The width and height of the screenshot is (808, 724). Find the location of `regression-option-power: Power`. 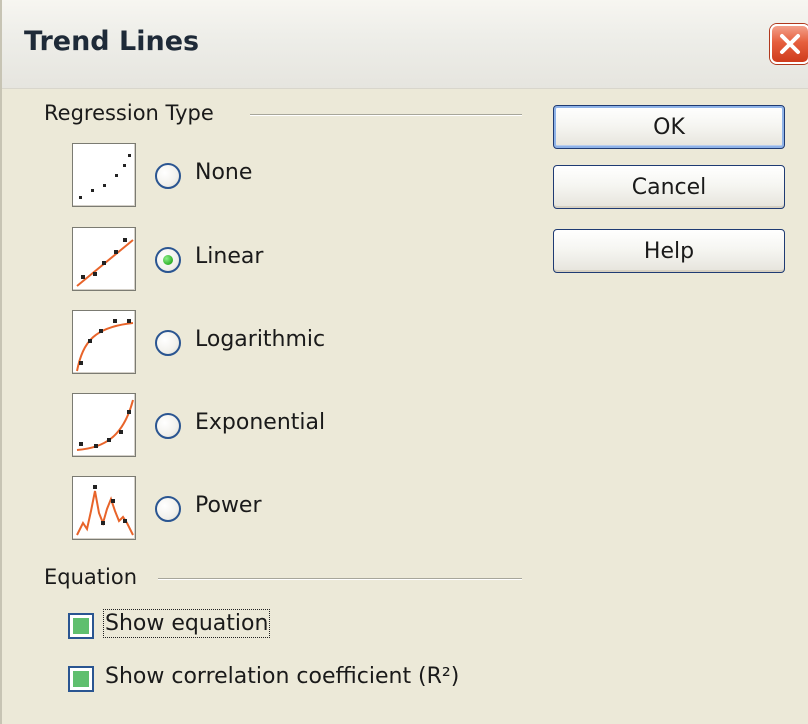

regression-option-power: Power is located at coordinates (282, 508).